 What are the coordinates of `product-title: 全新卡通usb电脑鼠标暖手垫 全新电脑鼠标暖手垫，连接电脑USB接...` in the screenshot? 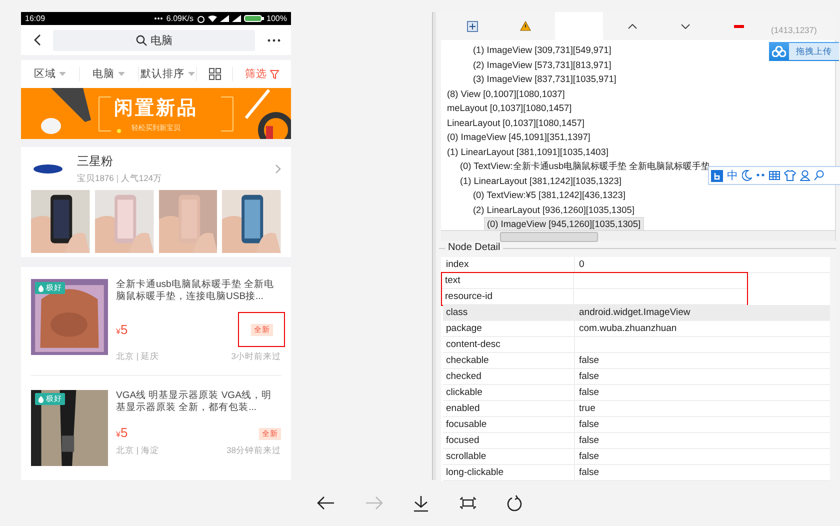 It's located at (195, 291).